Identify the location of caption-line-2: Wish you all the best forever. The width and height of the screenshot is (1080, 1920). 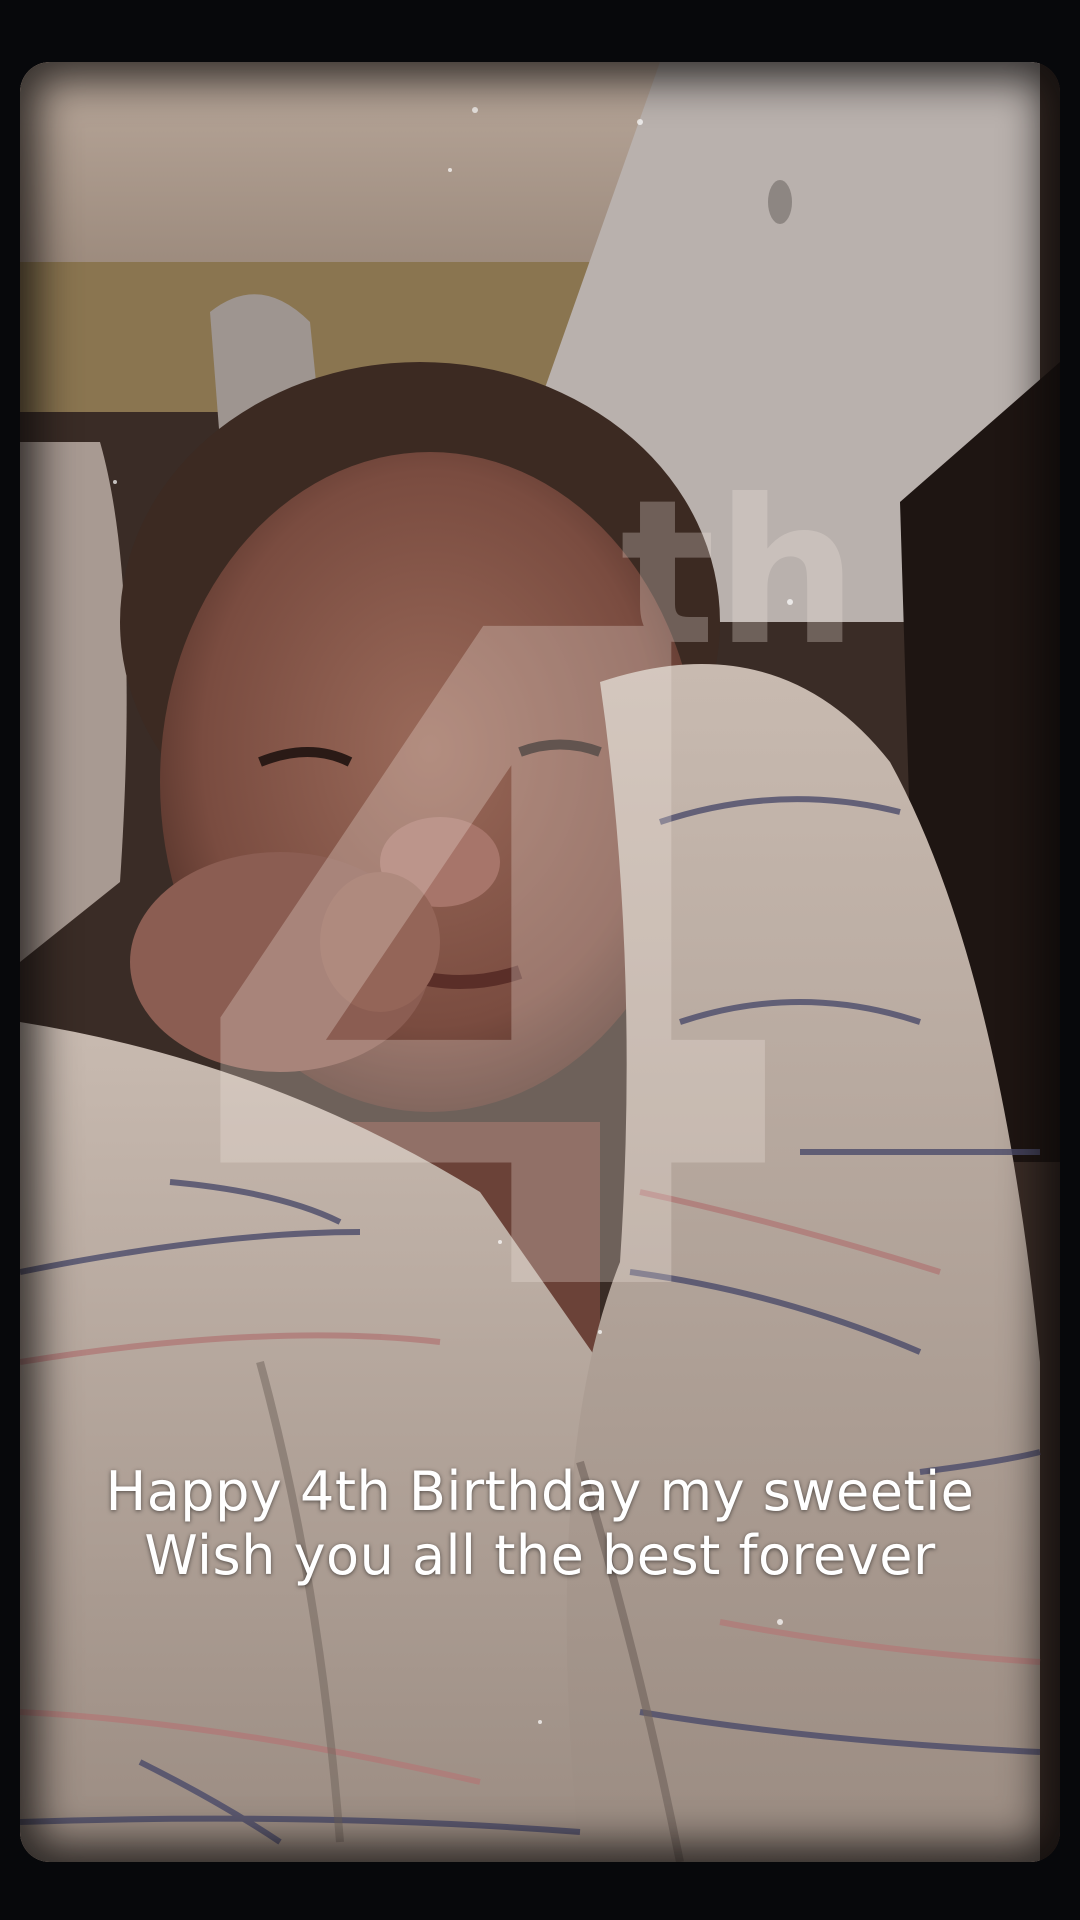
(540, 1555).